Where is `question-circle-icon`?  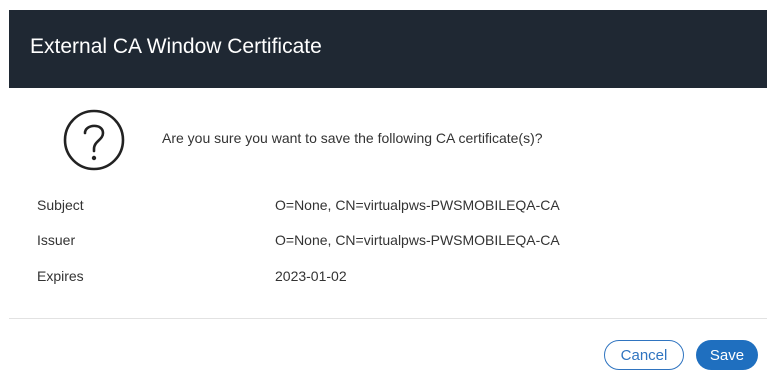
question-circle-icon is located at coordinates (94, 140).